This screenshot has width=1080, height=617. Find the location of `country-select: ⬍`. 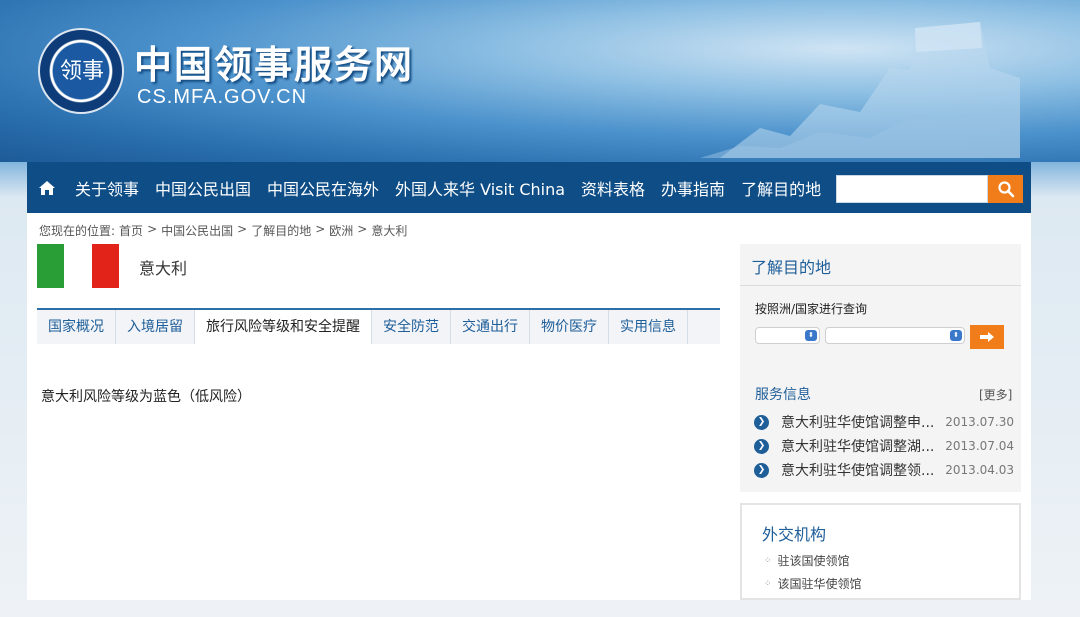

country-select: ⬍ is located at coordinates (895, 335).